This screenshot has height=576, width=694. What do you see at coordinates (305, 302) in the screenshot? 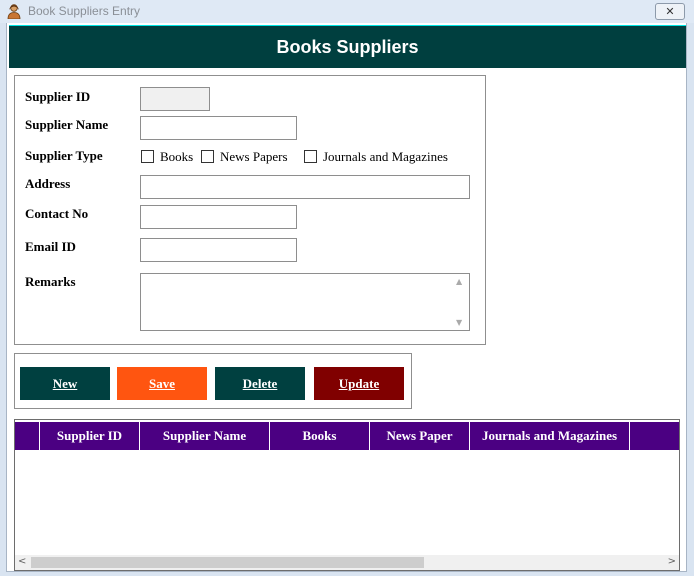
I see `remarks-field: ▲ ▼` at bounding box center [305, 302].